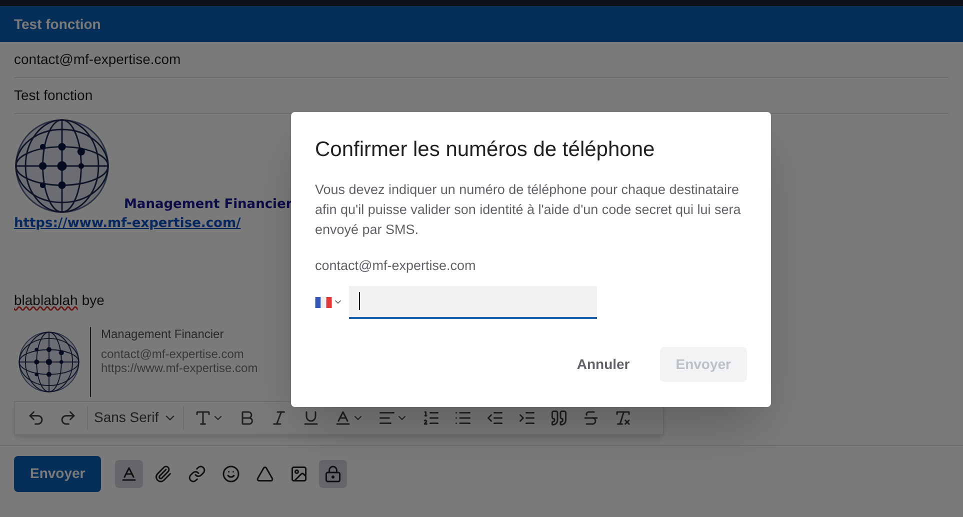 The height and width of the screenshot is (517, 963). Describe the element at coordinates (208, 205) in the screenshot. I see `company-name: Management Financier` at that location.